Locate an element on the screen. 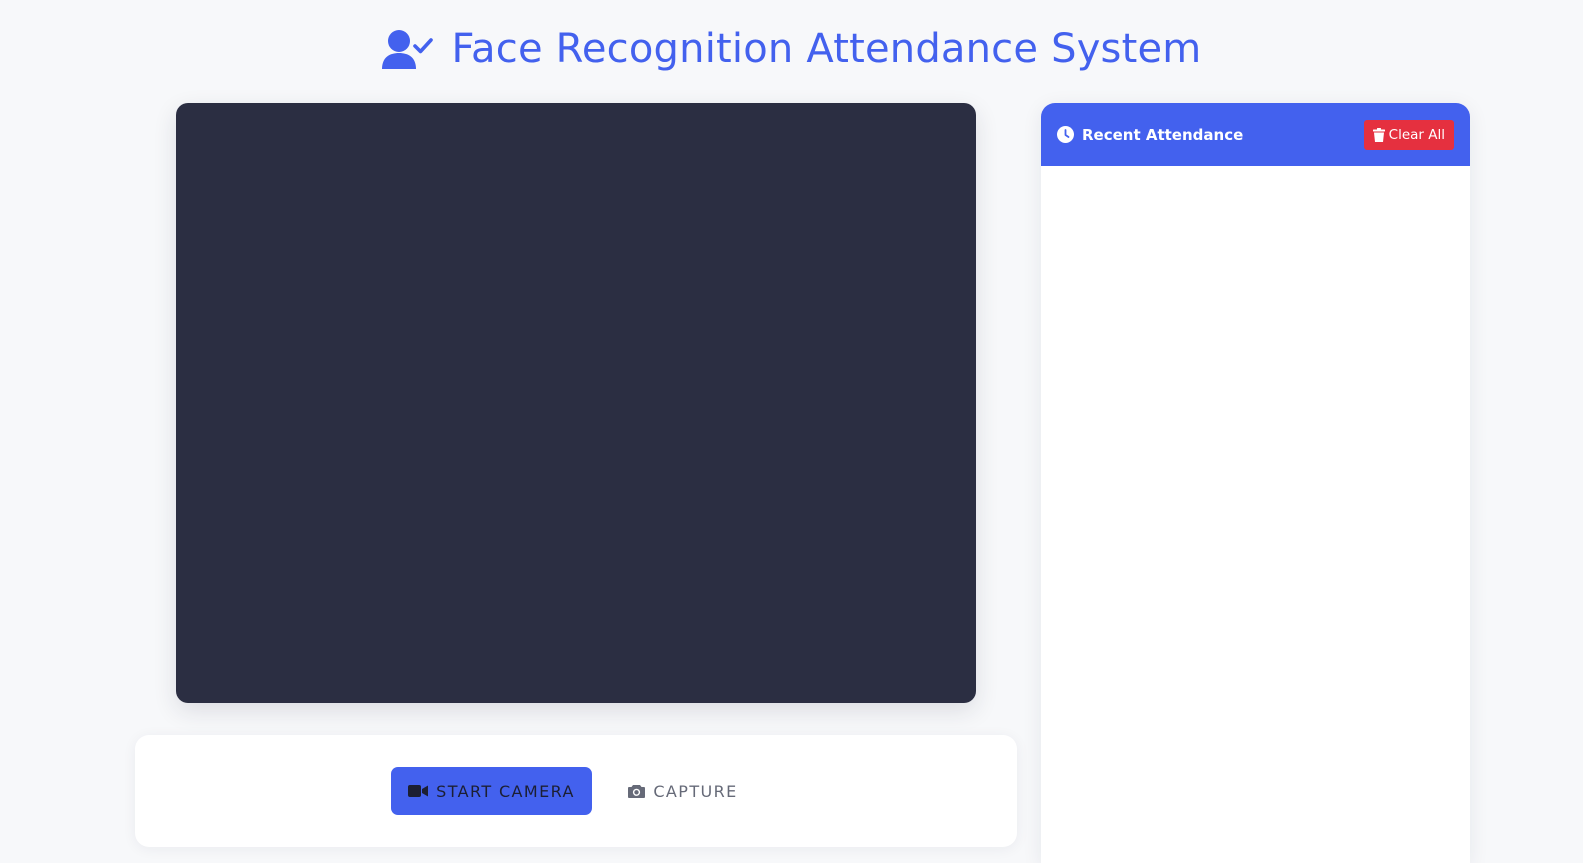  camera-icon is located at coordinates (637, 791).